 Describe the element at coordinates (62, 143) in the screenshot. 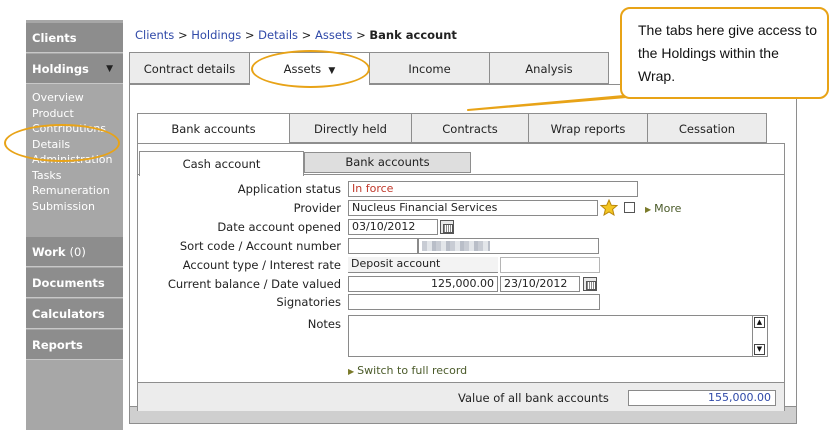

I see `details-item-highlight` at that location.